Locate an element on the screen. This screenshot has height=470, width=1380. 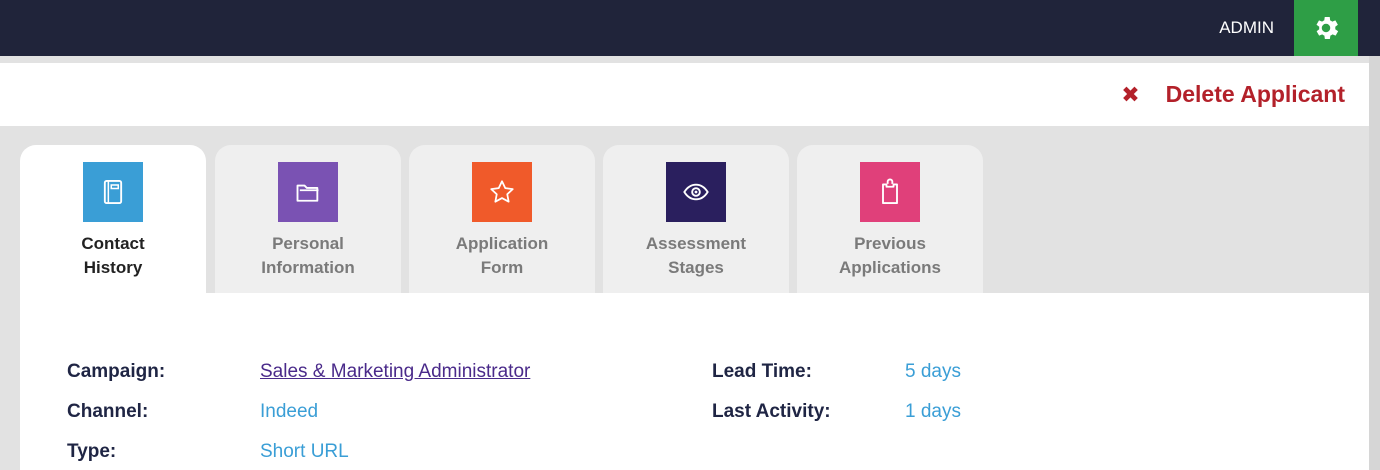
folder-icon is located at coordinates (308, 192).